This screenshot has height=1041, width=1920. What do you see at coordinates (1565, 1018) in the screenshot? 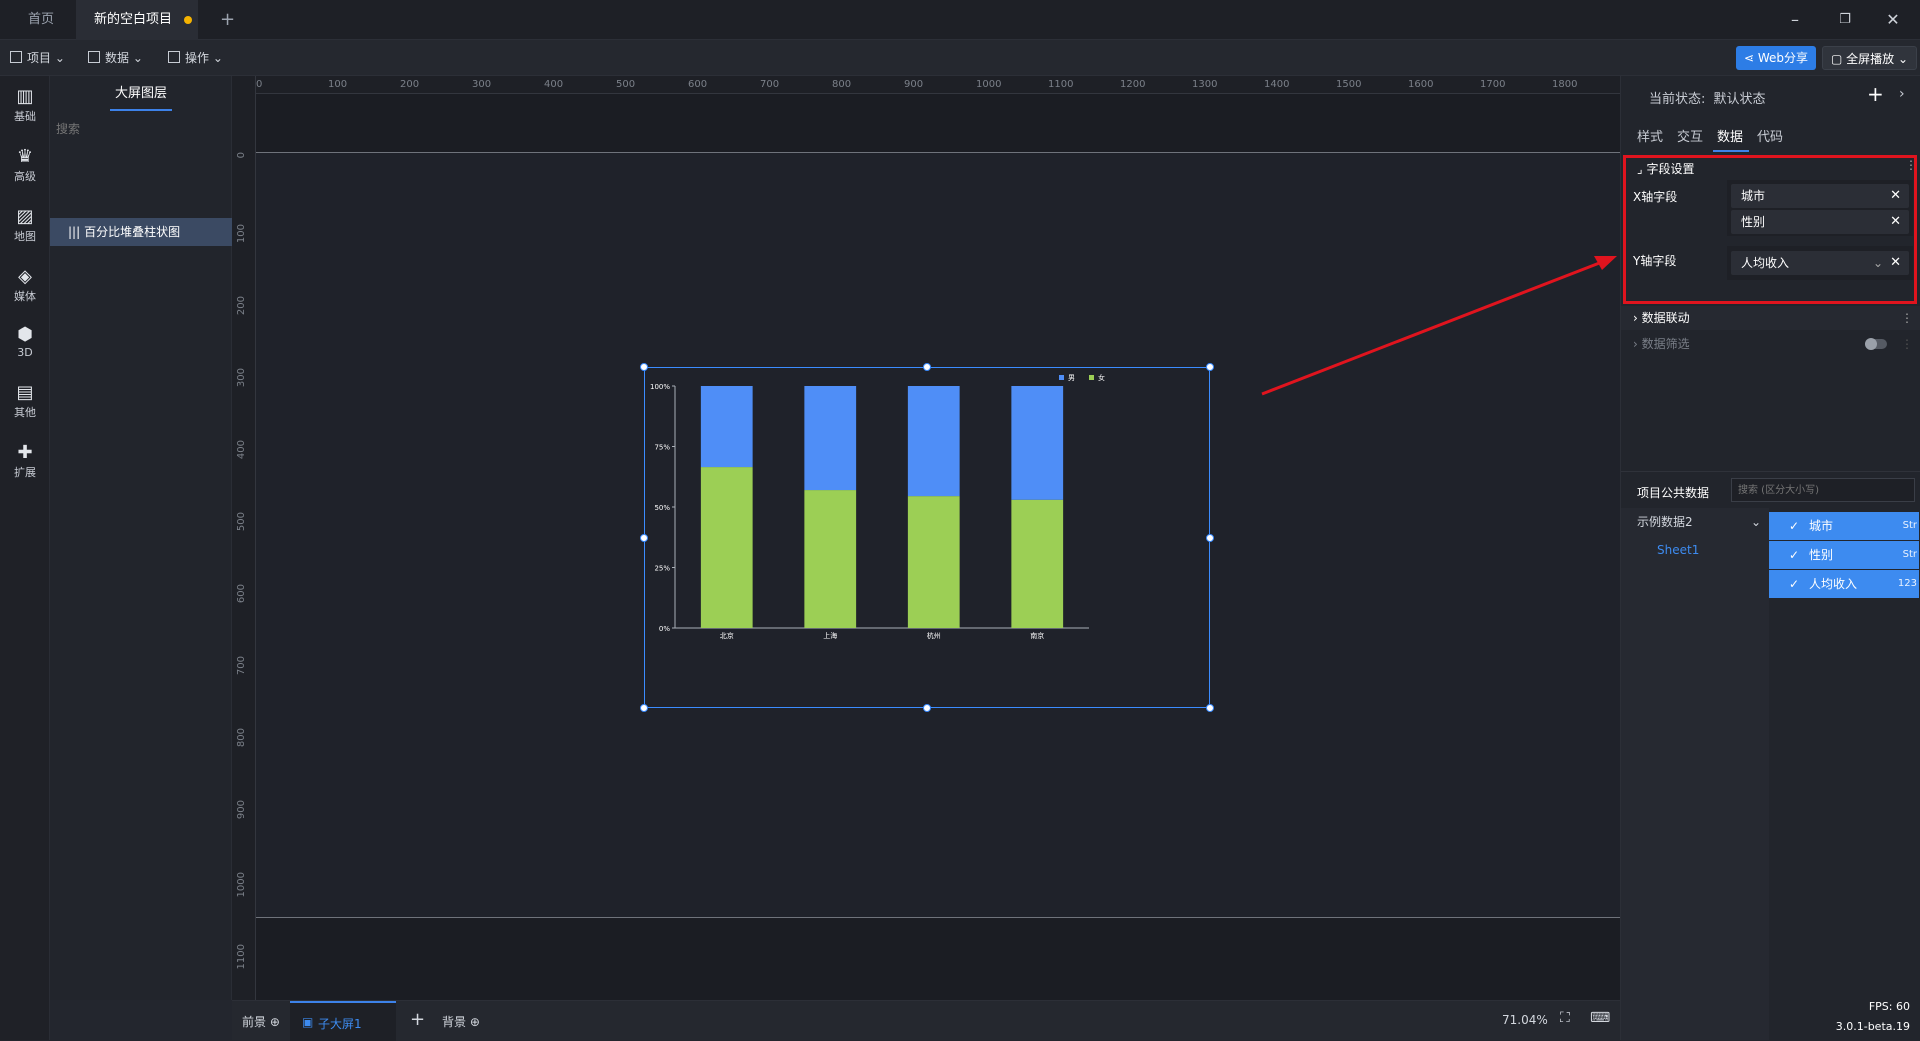
I see `fit-screen-icon: ⛶` at bounding box center [1565, 1018].